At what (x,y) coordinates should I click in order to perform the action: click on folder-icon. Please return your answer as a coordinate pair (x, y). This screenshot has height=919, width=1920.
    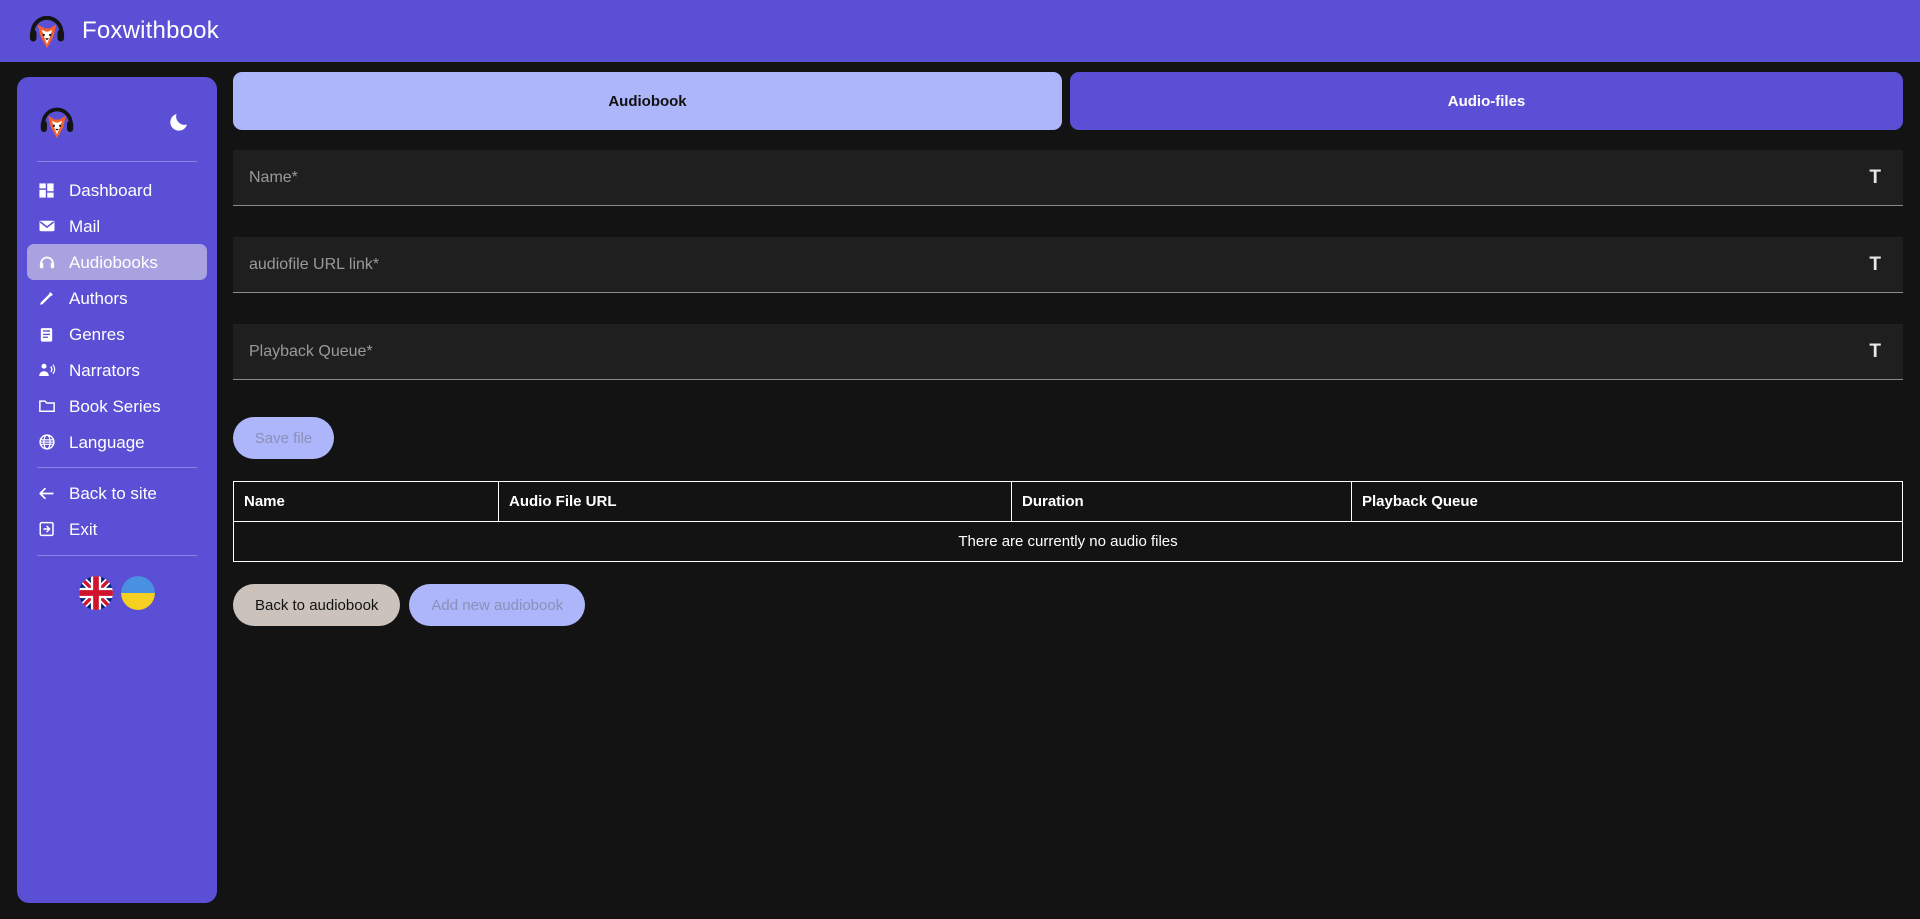
    Looking at the image, I should click on (46, 406).